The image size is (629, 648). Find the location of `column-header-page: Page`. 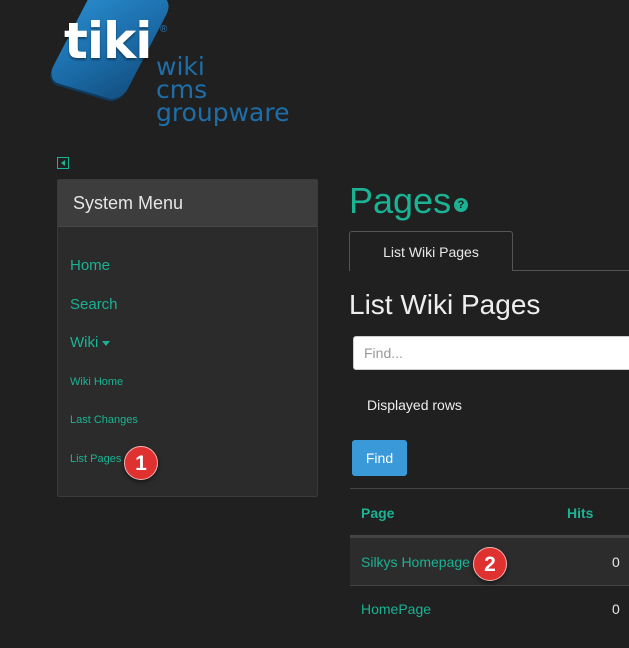

column-header-page: Page is located at coordinates (377, 513).